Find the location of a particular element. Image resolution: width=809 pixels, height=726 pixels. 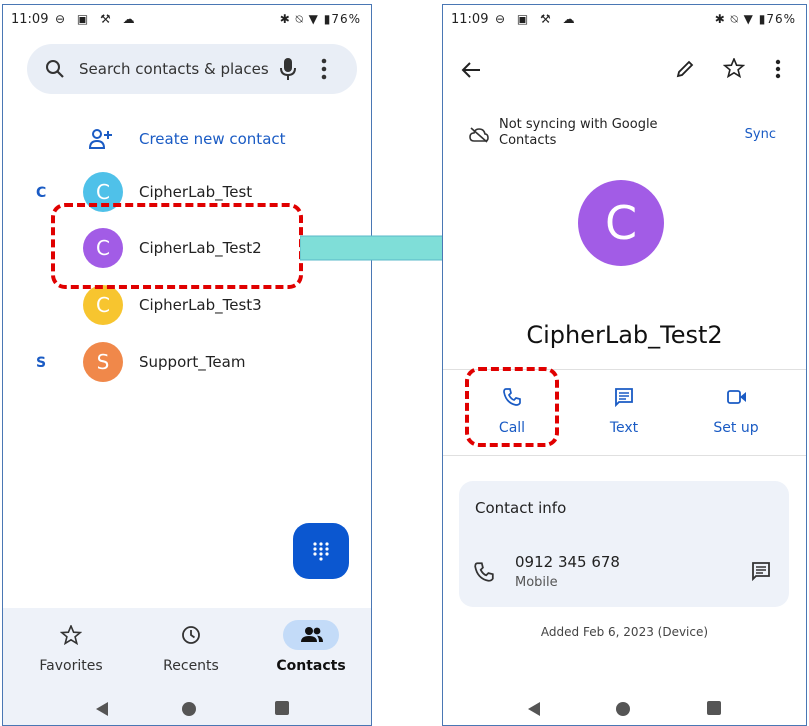

edit-icon is located at coordinates (685, 69).